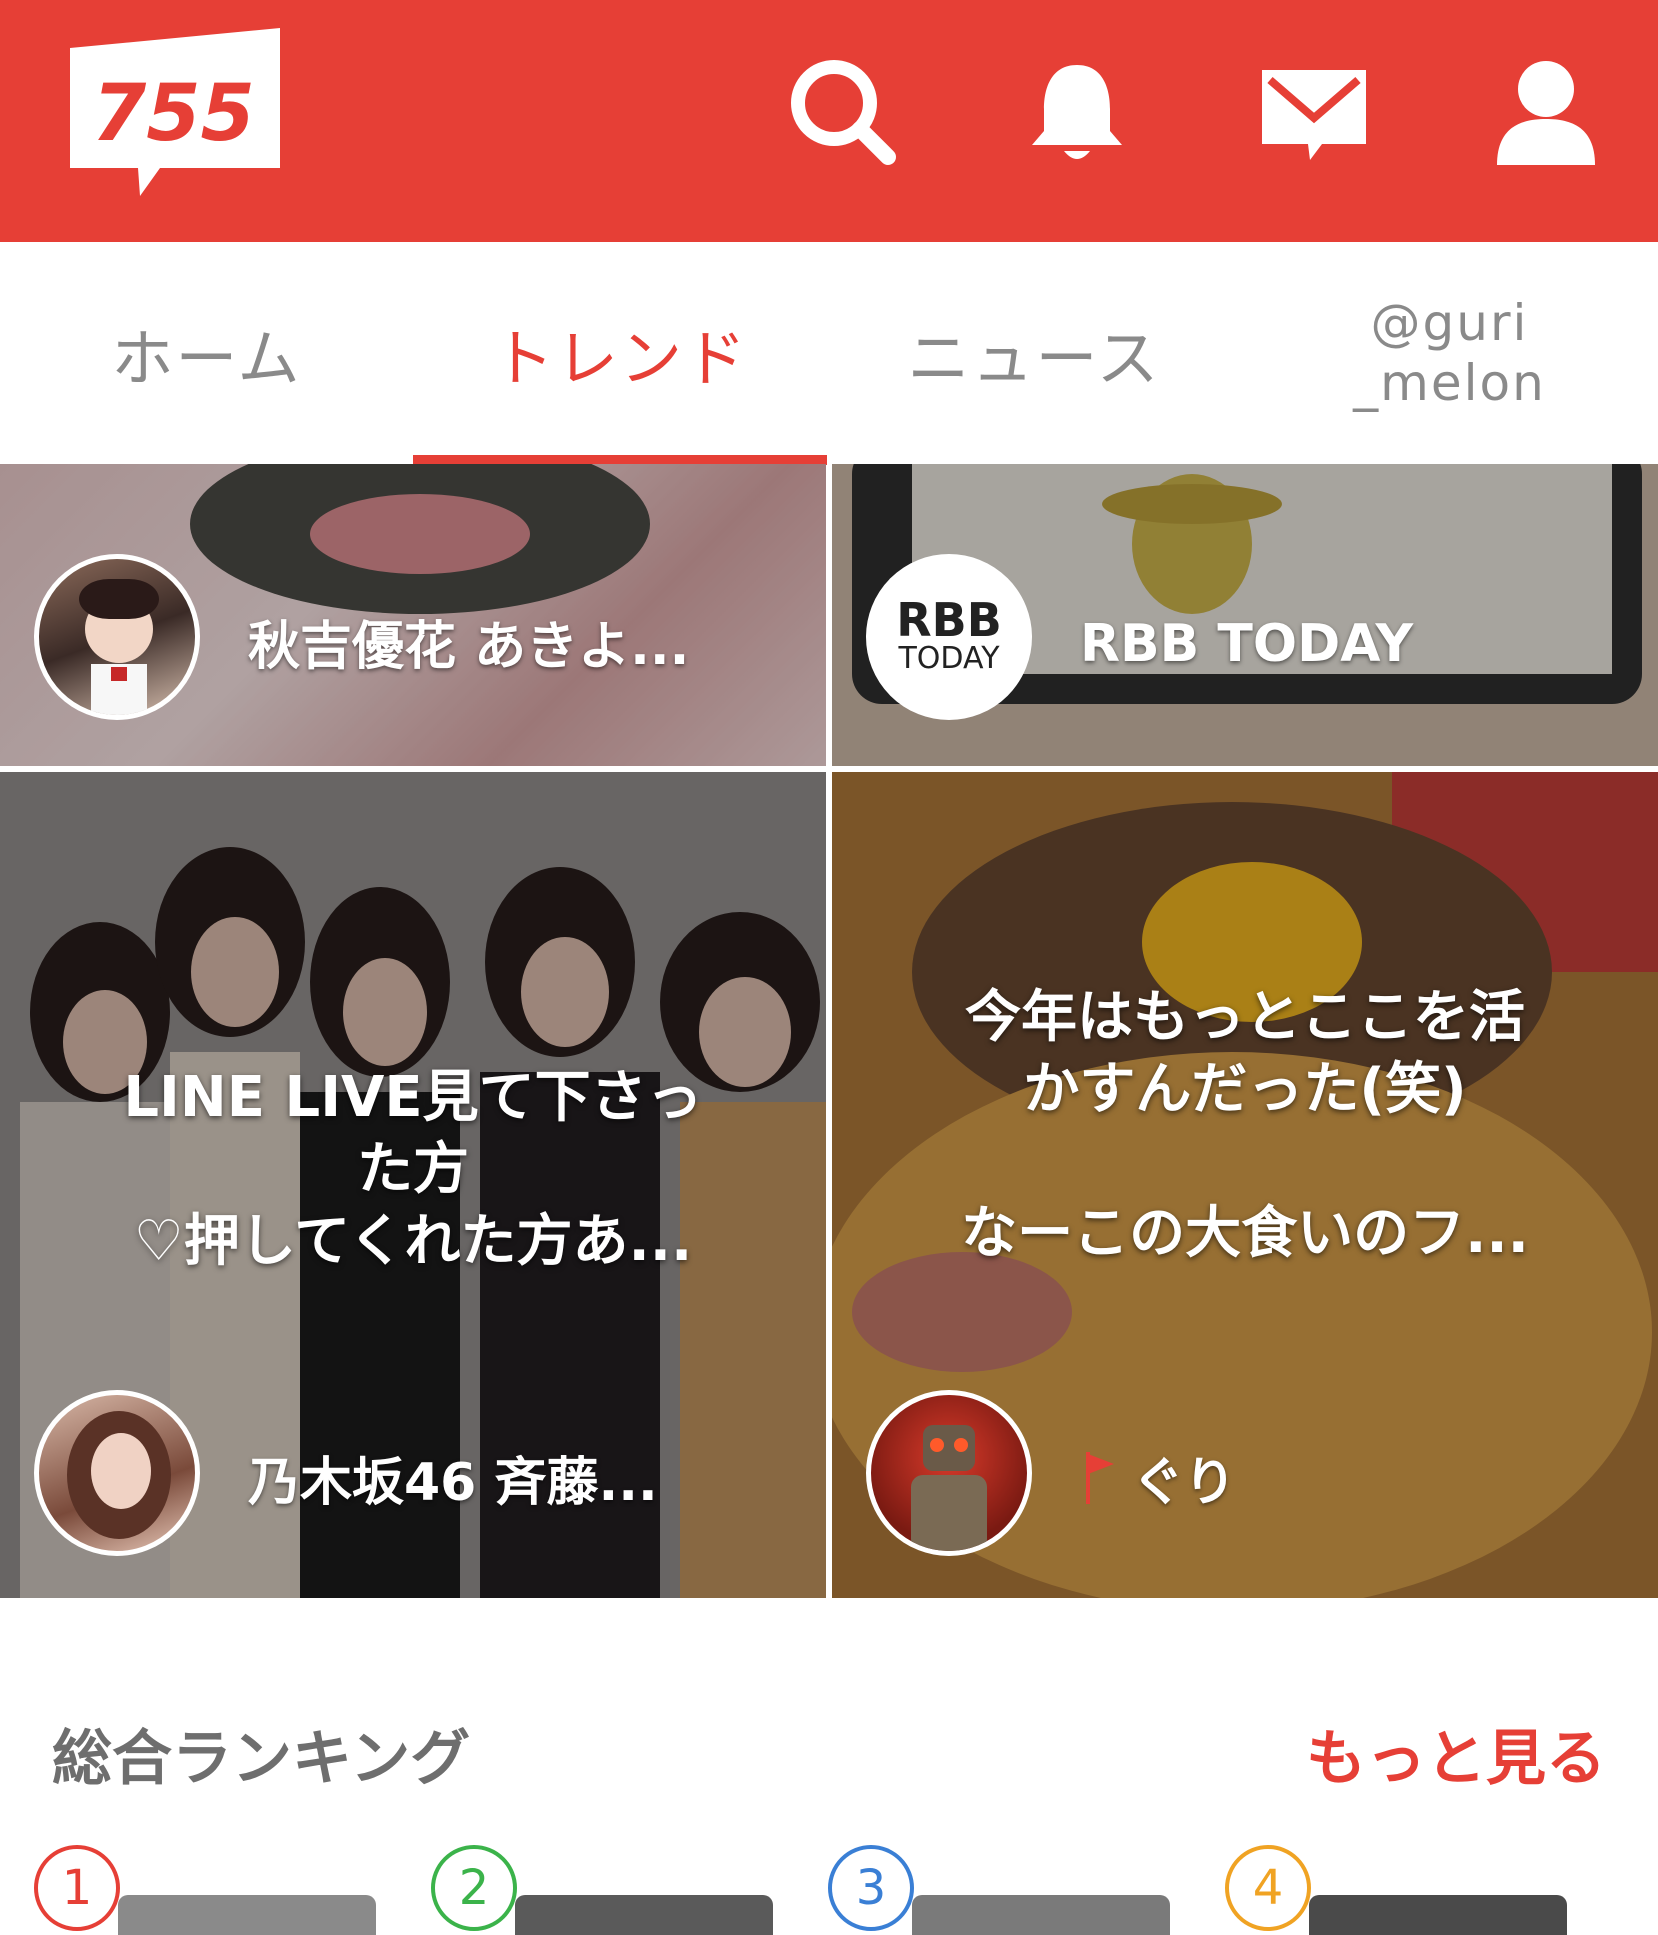  I want to click on tab-home: ホーム, so click(206, 353).